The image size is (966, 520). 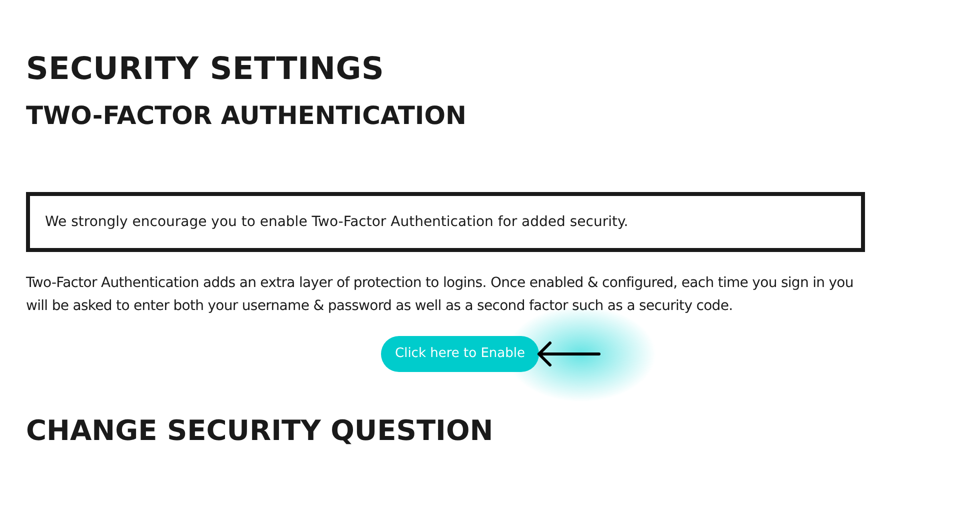 What do you see at coordinates (260, 431) in the screenshot?
I see `section-heading: CHANGE SECURITY QUESTION` at bounding box center [260, 431].